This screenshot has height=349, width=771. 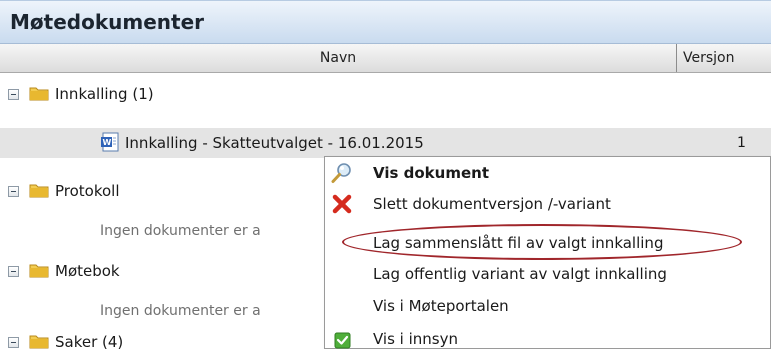 I want to click on menu-item-label: Vis i innsyn, so click(x=415, y=339).